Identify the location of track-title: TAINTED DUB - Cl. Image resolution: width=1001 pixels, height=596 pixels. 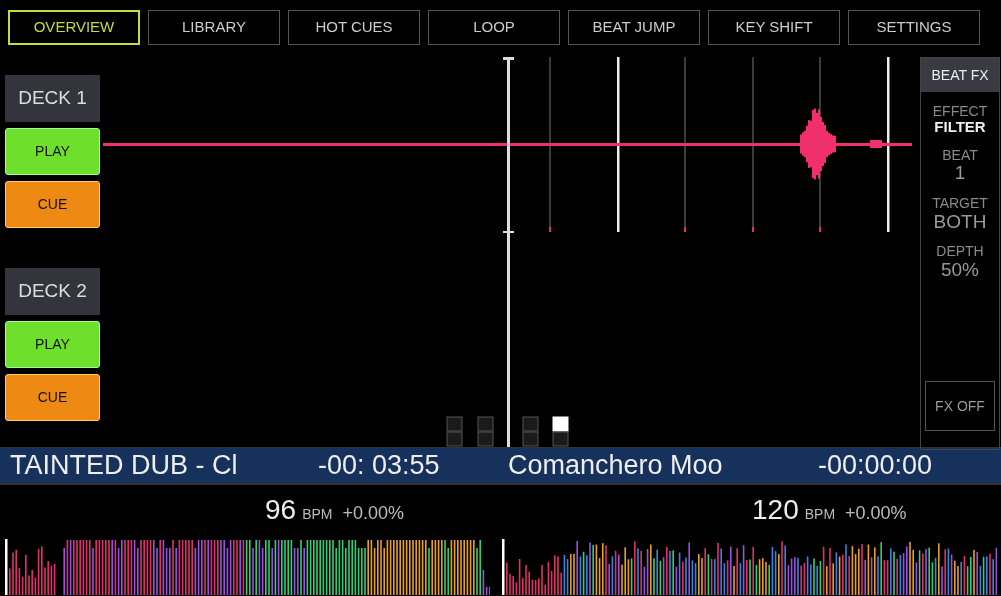
(124, 466).